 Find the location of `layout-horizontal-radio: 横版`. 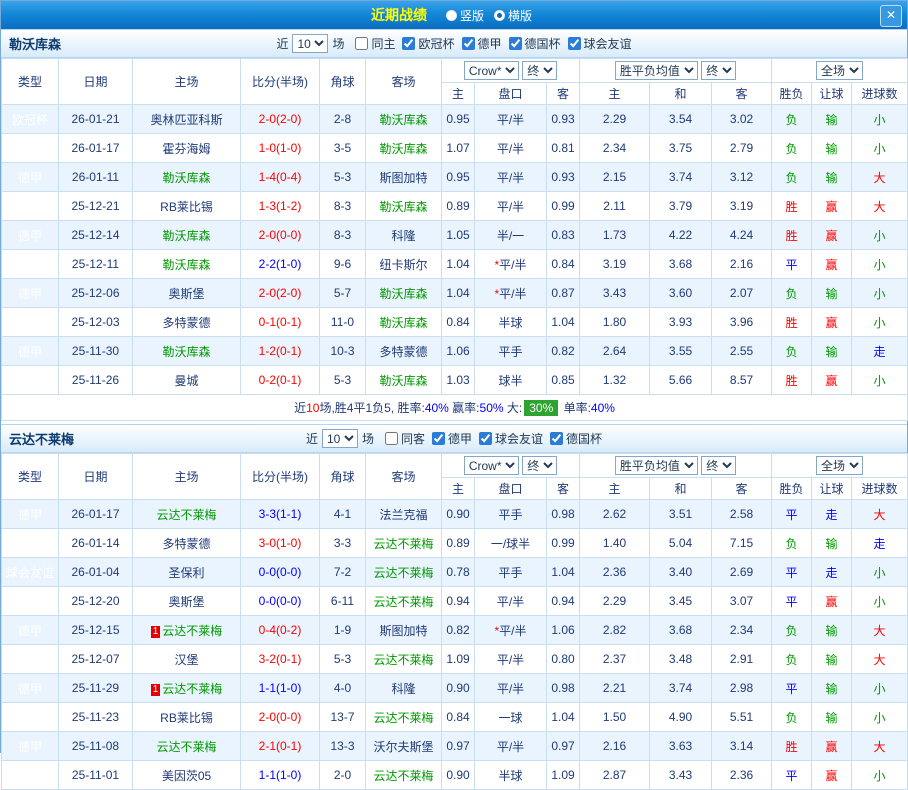

layout-horizontal-radio: 横版 is located at coordinates (513, 15).